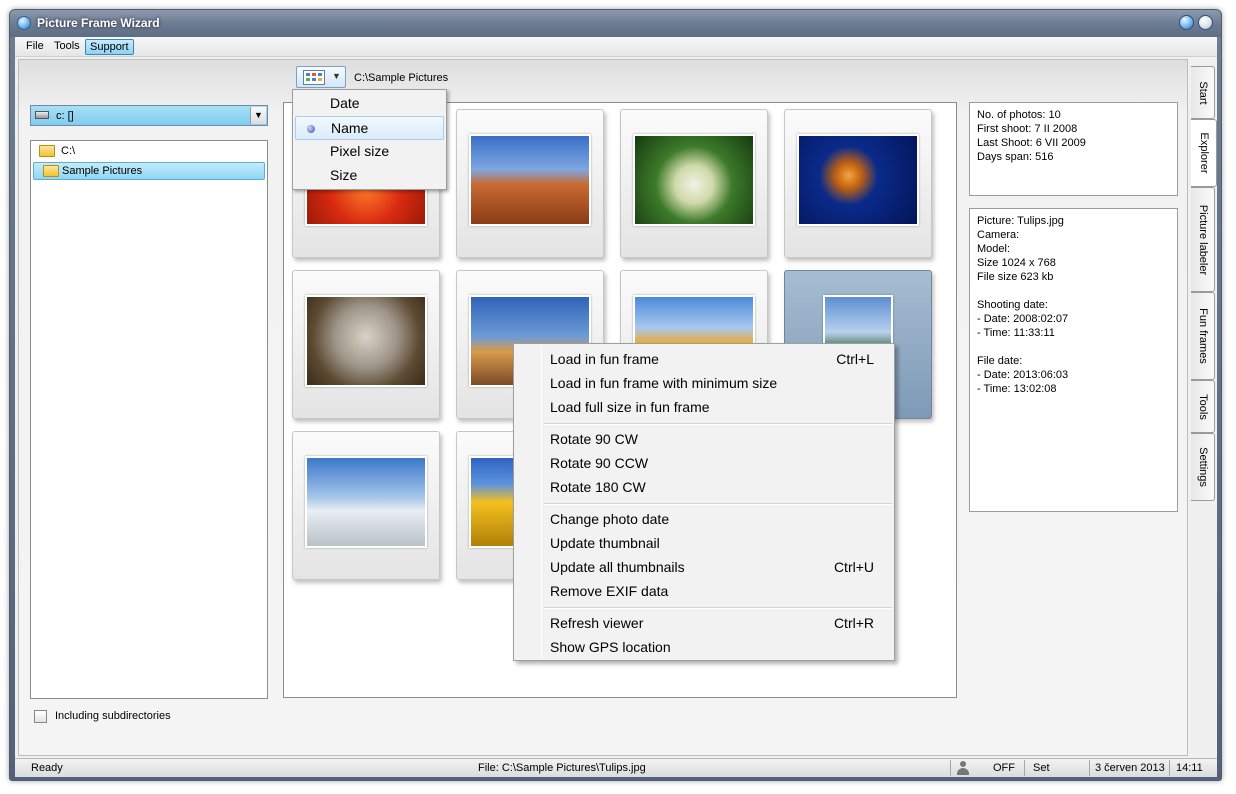 This screenshot has width=1236, height=794. What do you see at coordinates (616, 47) in the screenshot?
I see `menu-bar: File Tools Support` at bounding box center [616, 47].